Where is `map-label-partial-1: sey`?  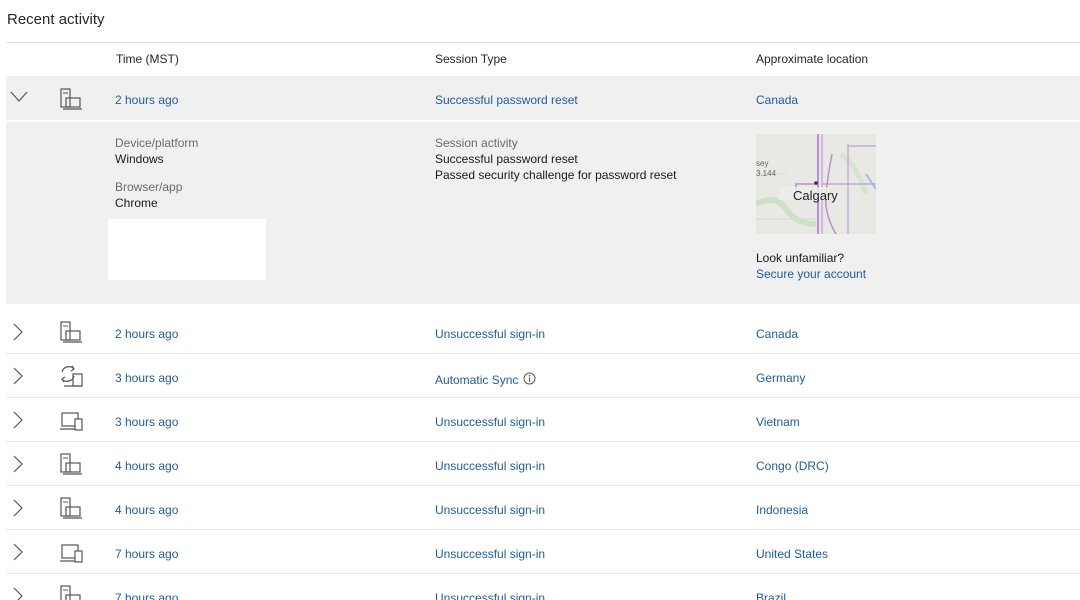
map-label-partial-1: sey is located at coordinates (762, 163).